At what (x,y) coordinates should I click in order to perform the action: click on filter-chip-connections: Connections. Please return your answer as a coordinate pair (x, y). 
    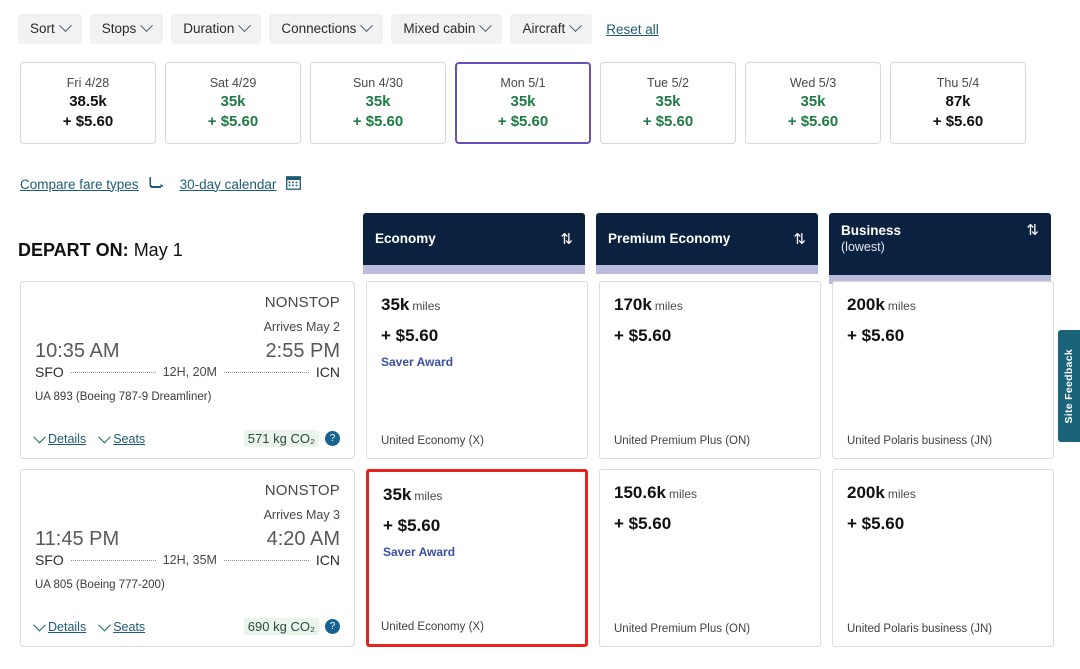
    Looking at the image, I should click on (326, 29).